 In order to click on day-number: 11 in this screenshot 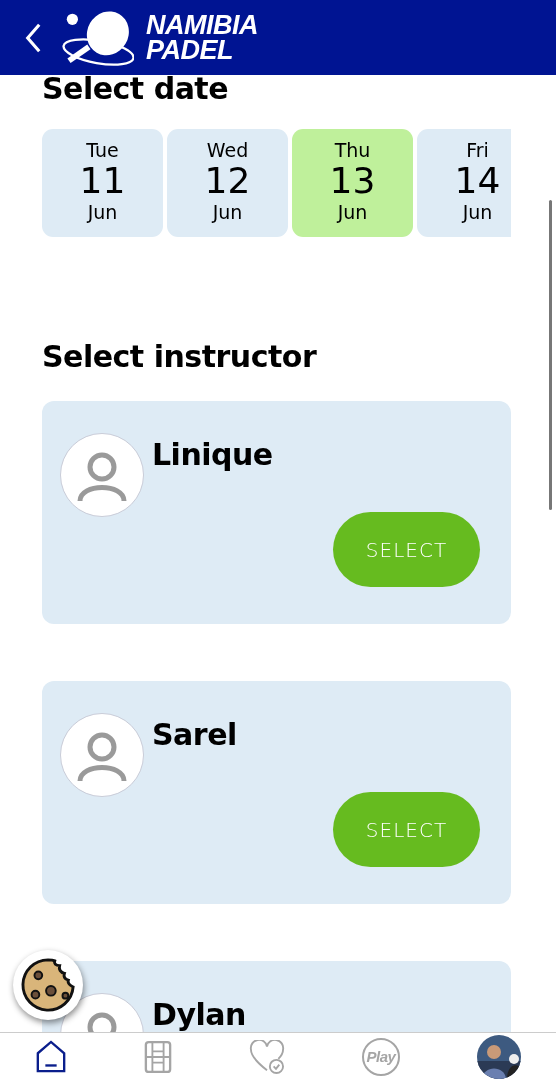, I will do `click(102, 181)`.